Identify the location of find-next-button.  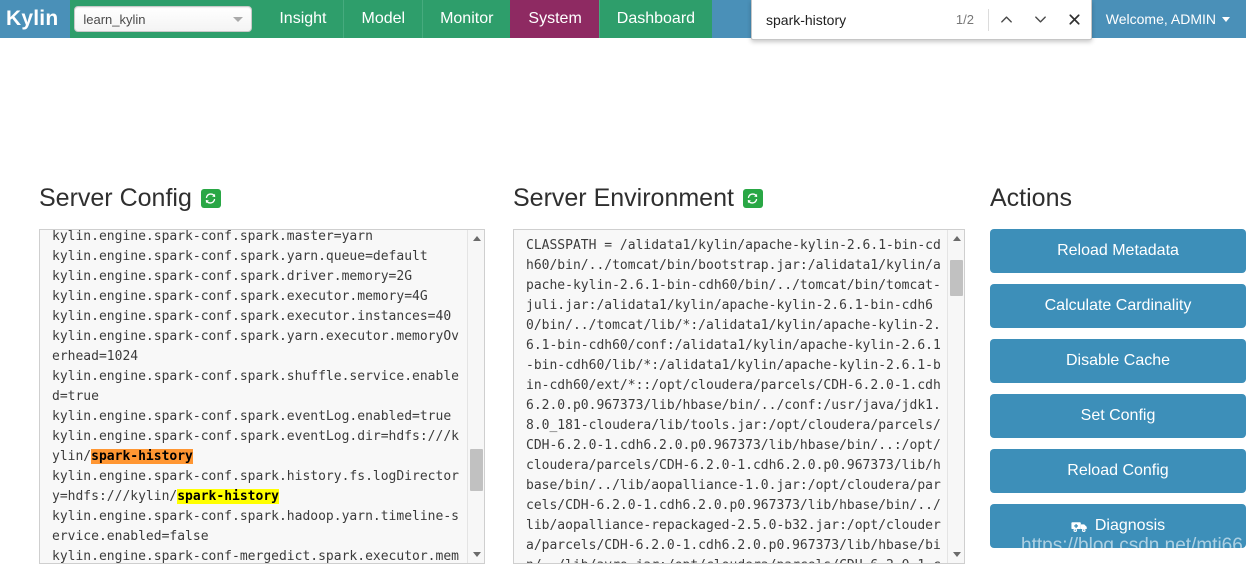
(1040, 20).